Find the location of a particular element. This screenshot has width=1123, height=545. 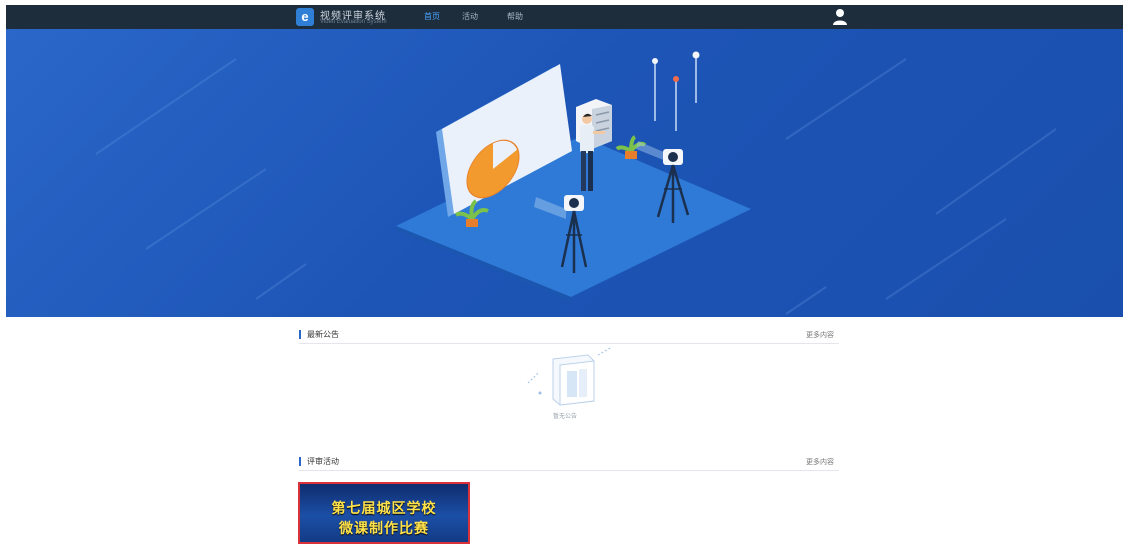

activity-card-title-line1: 第七届城区学校 is located at coordinates (384, 508).